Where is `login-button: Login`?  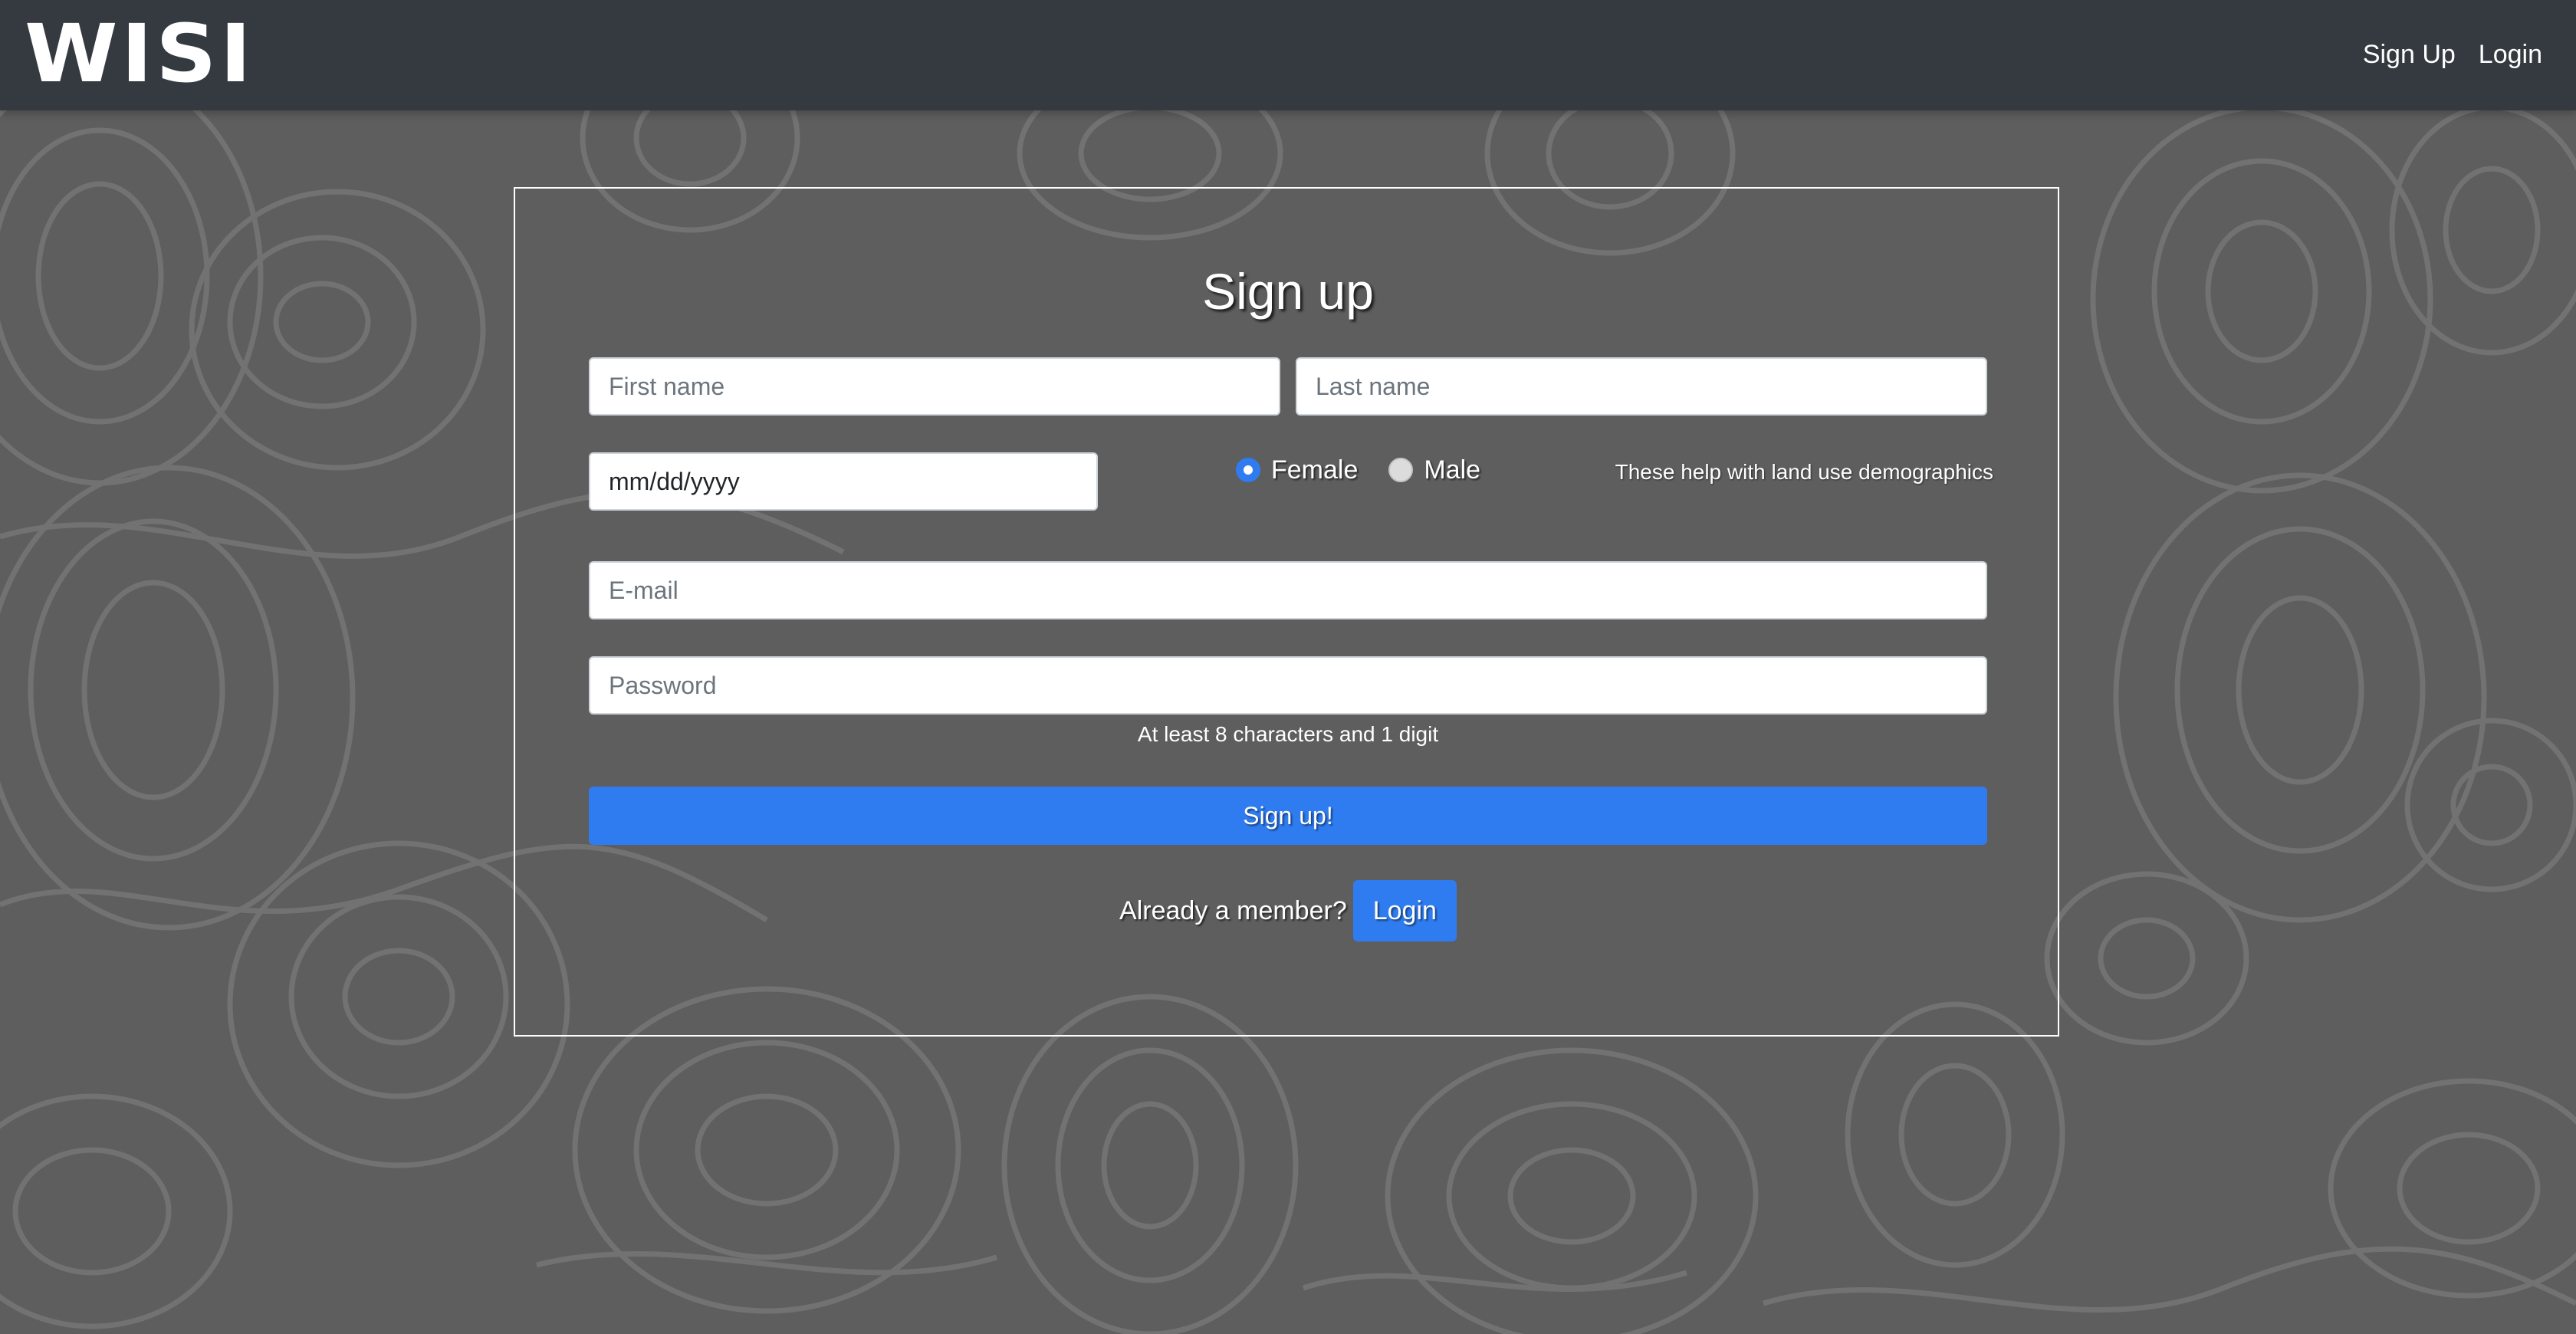 login-button: Login is located at coordinates (1405, 911).